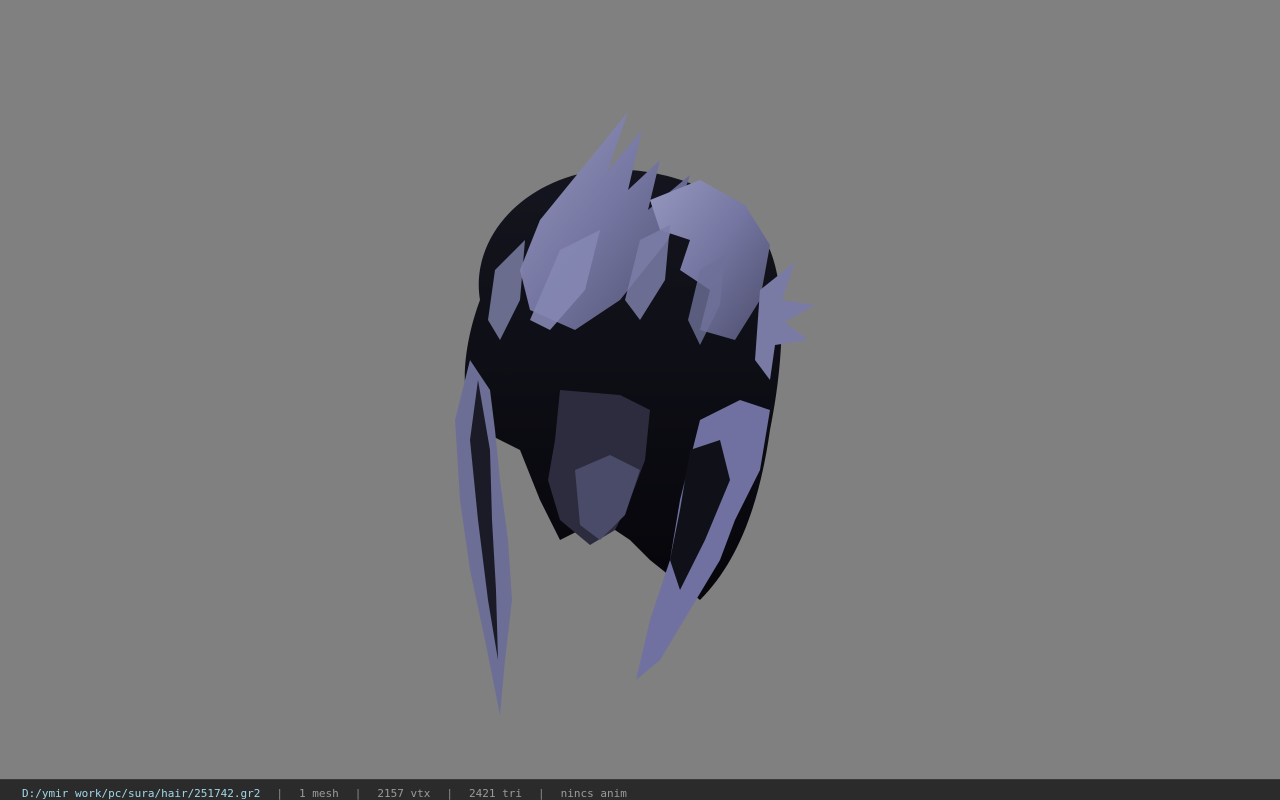 The image size is (1280, 800). What do you see at coordinates (319, 793) in the screenshot?
I see `mesh-count: 1 mesh` at bounding box center [319, 793].